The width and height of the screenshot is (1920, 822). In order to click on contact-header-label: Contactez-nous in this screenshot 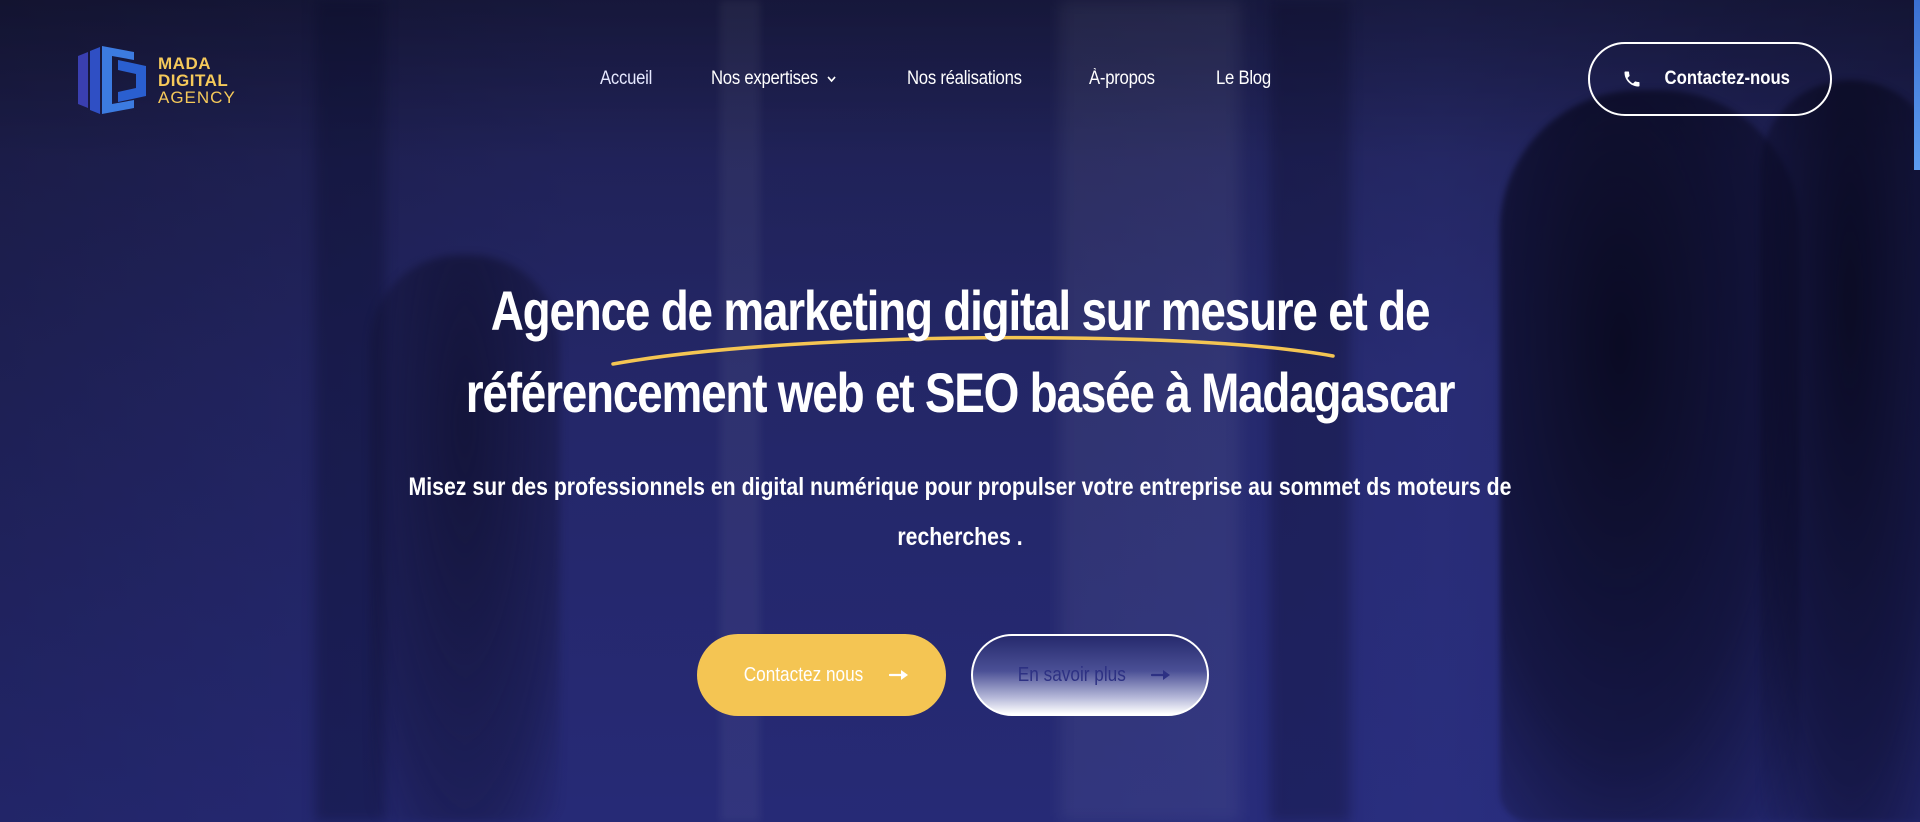, I will do `click(1727, 78)`.